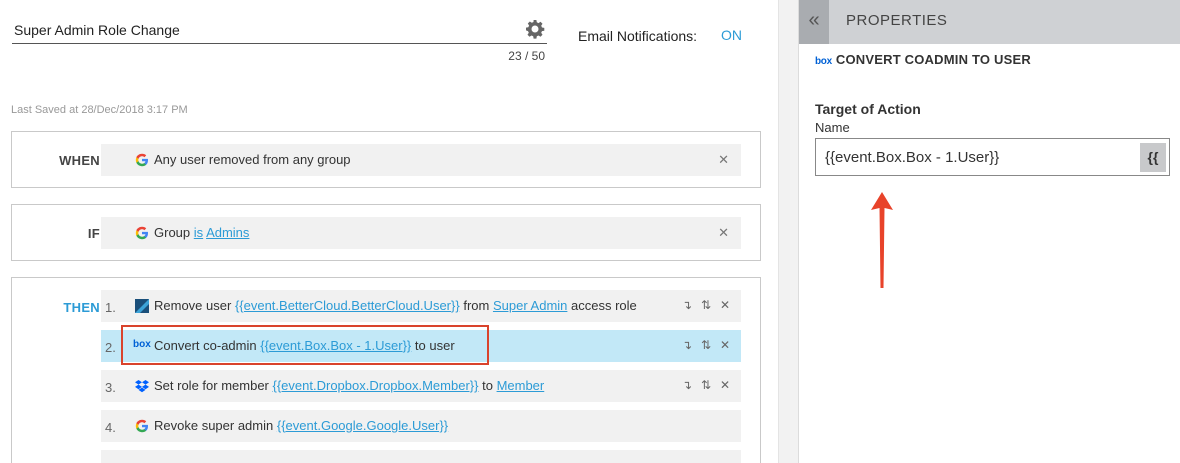  I want to click on if-condition-prefix: Group, so click(172, 232).